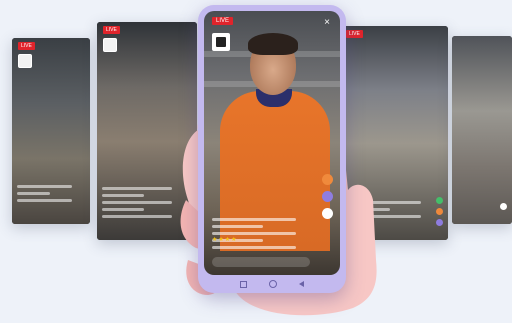  Describe the element at coordinates (273, 44) in the screenshot. I see `presenter-hair` at that location.